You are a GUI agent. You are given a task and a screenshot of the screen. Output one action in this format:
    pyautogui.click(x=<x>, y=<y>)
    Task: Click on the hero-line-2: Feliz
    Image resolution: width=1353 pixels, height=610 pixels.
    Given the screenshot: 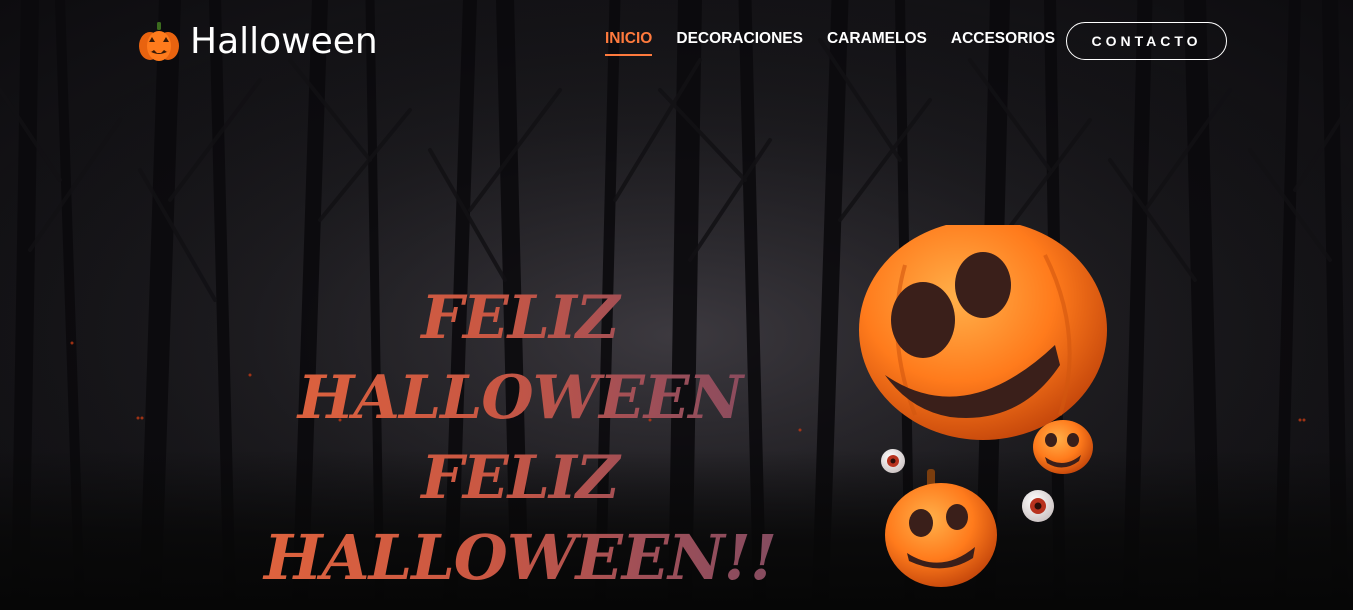 What is the action you would take?
    pyautogui.click(x=520, y=478)
    